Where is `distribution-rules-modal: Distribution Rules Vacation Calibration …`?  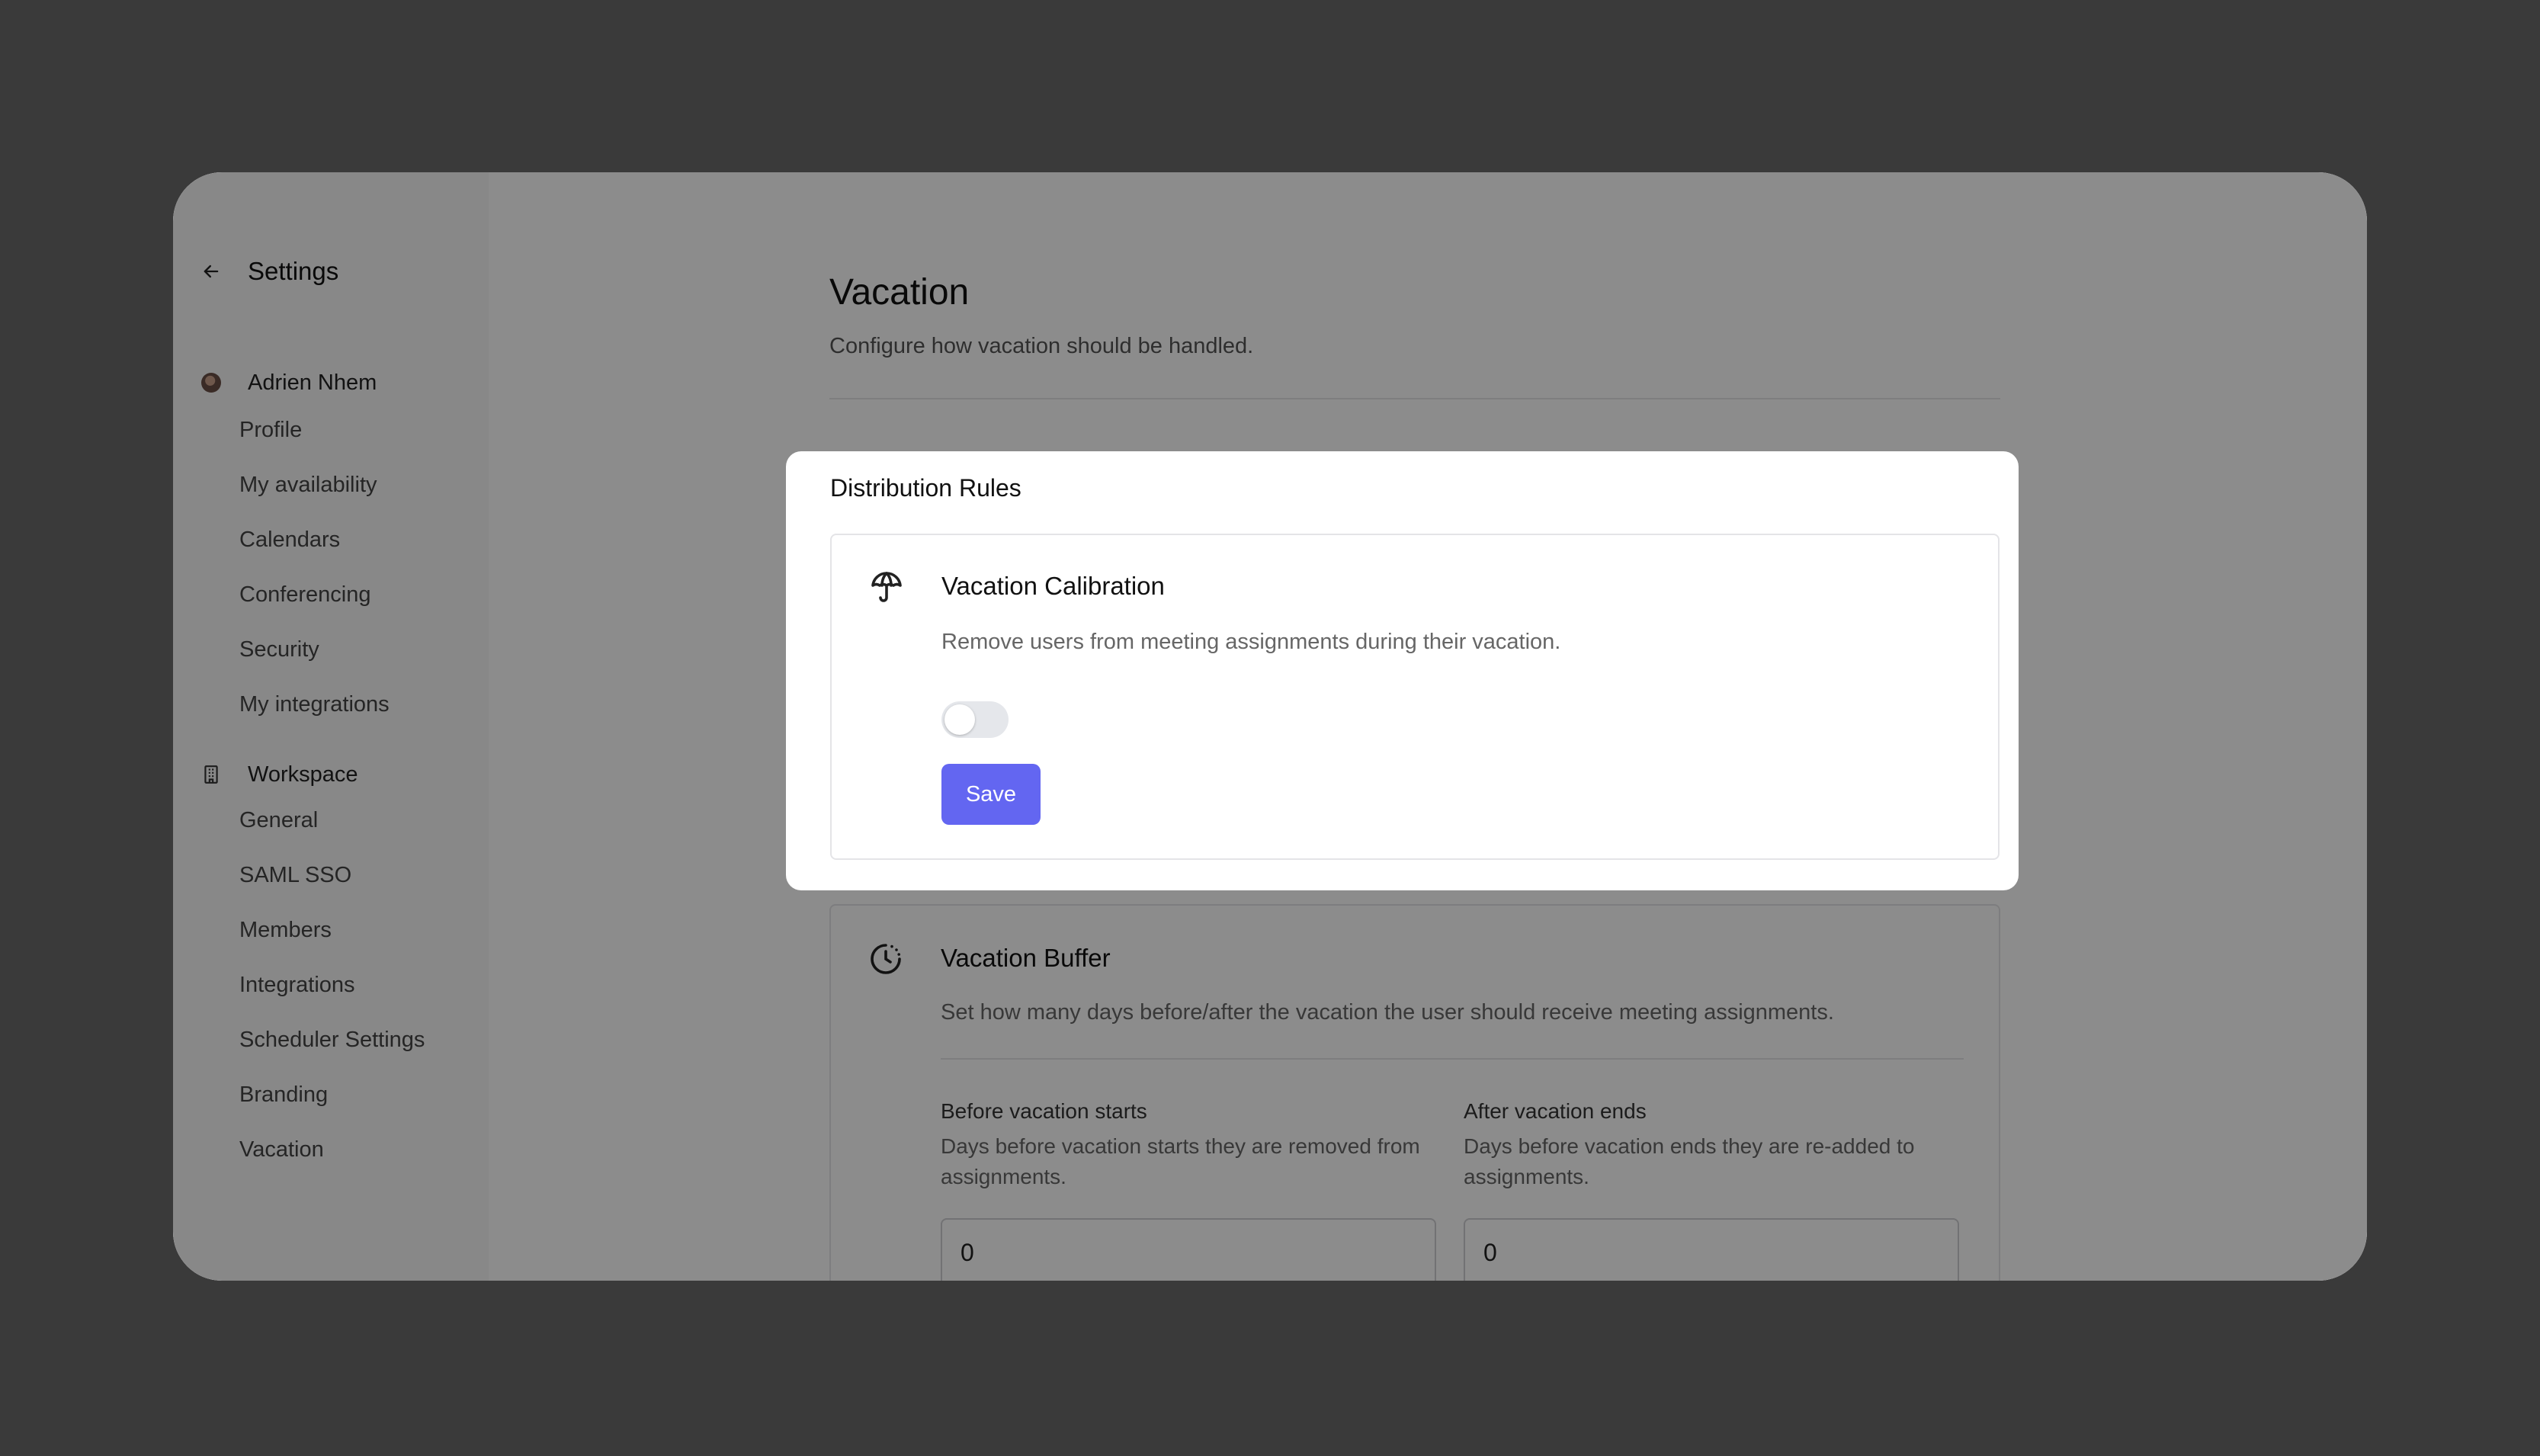 distribution-rules-modal: Distribution Rules Vacation Calibration … is located at coordinates (1402, 670).